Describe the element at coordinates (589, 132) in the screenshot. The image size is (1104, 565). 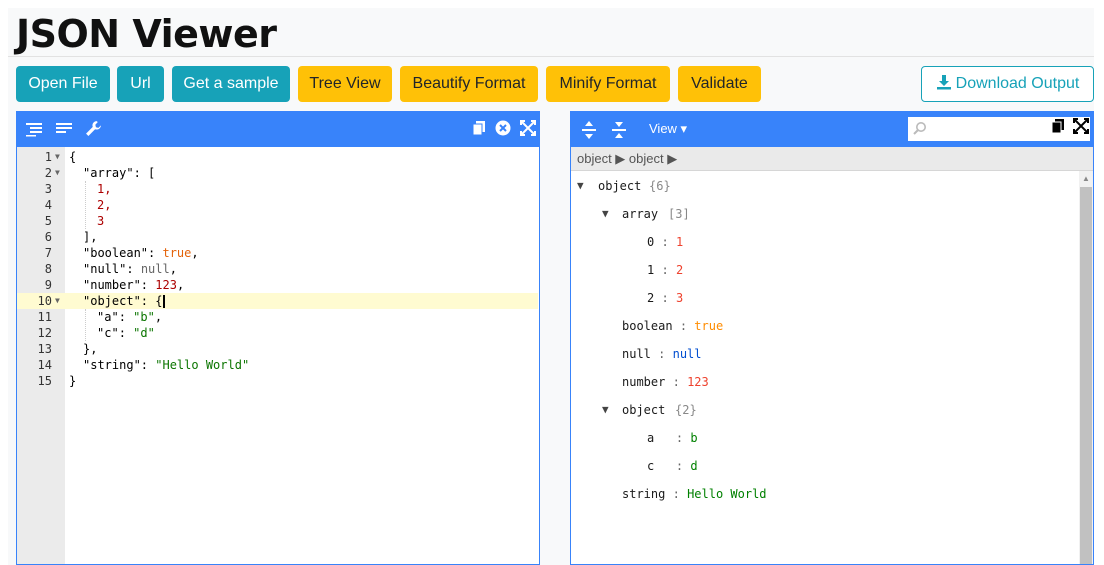
I see `expand-all-icon` at that location.